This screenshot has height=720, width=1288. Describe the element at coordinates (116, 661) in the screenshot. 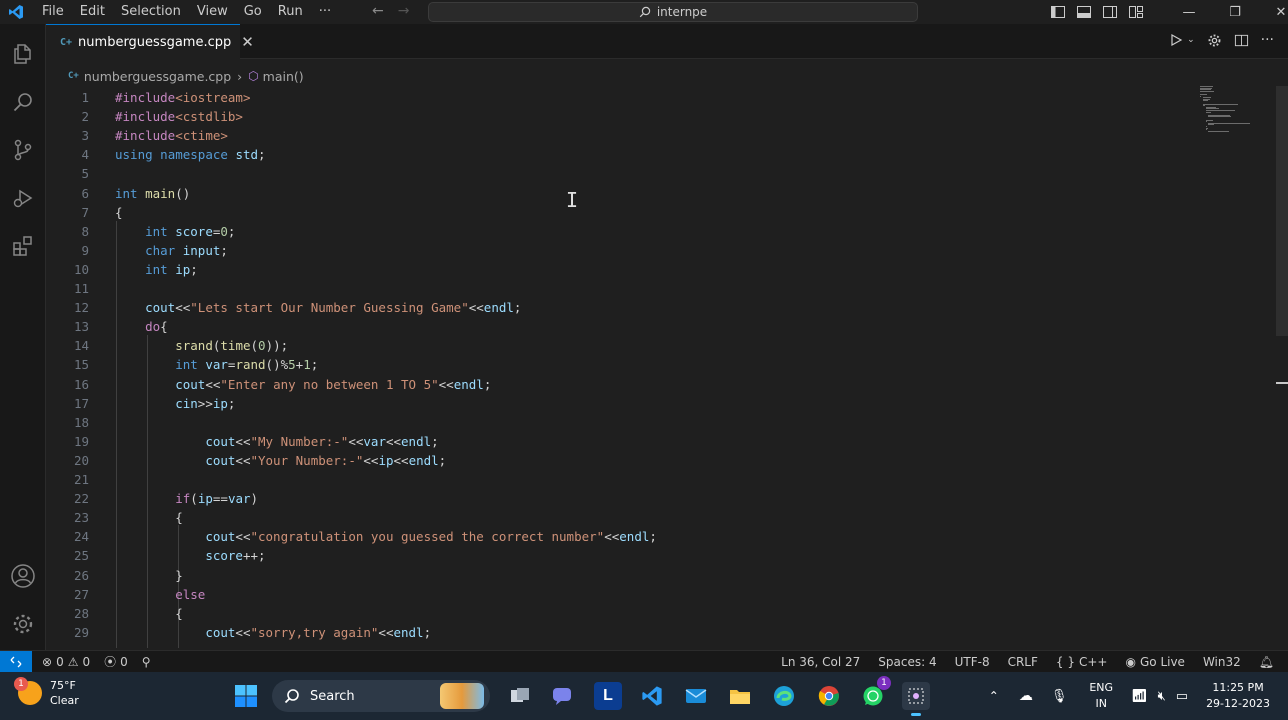

I see `ports-indicator: ⦿ 0` at that location.